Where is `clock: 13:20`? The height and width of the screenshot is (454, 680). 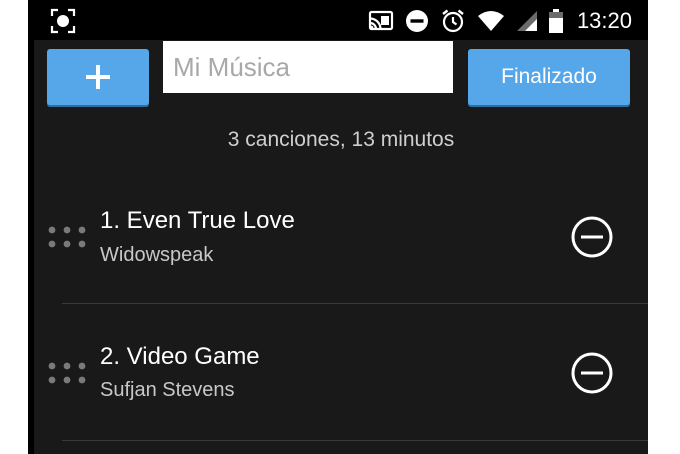
clock: 13:20 is located at coordinates (604, 20).